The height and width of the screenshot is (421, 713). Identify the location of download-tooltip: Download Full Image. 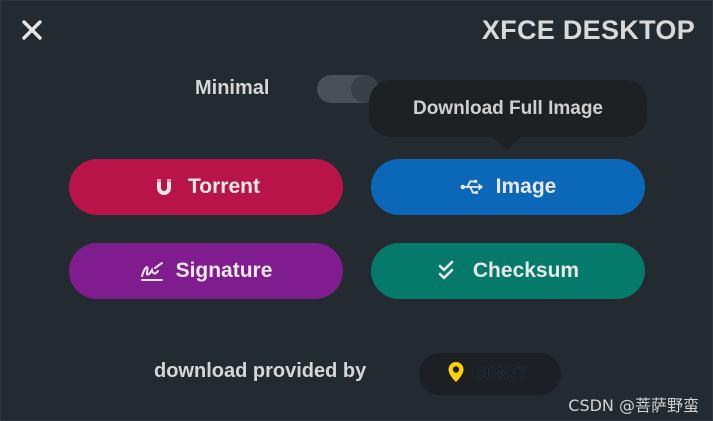
(508, 108).